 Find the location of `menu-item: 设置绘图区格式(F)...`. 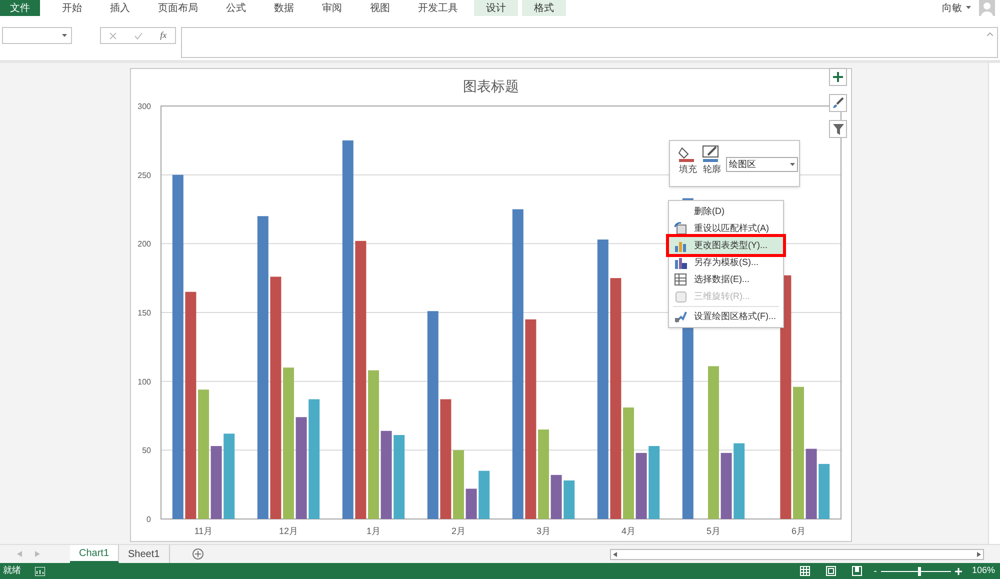

menu-item: 设置绘图区格式(F)... is located at coordinates (726, 316).